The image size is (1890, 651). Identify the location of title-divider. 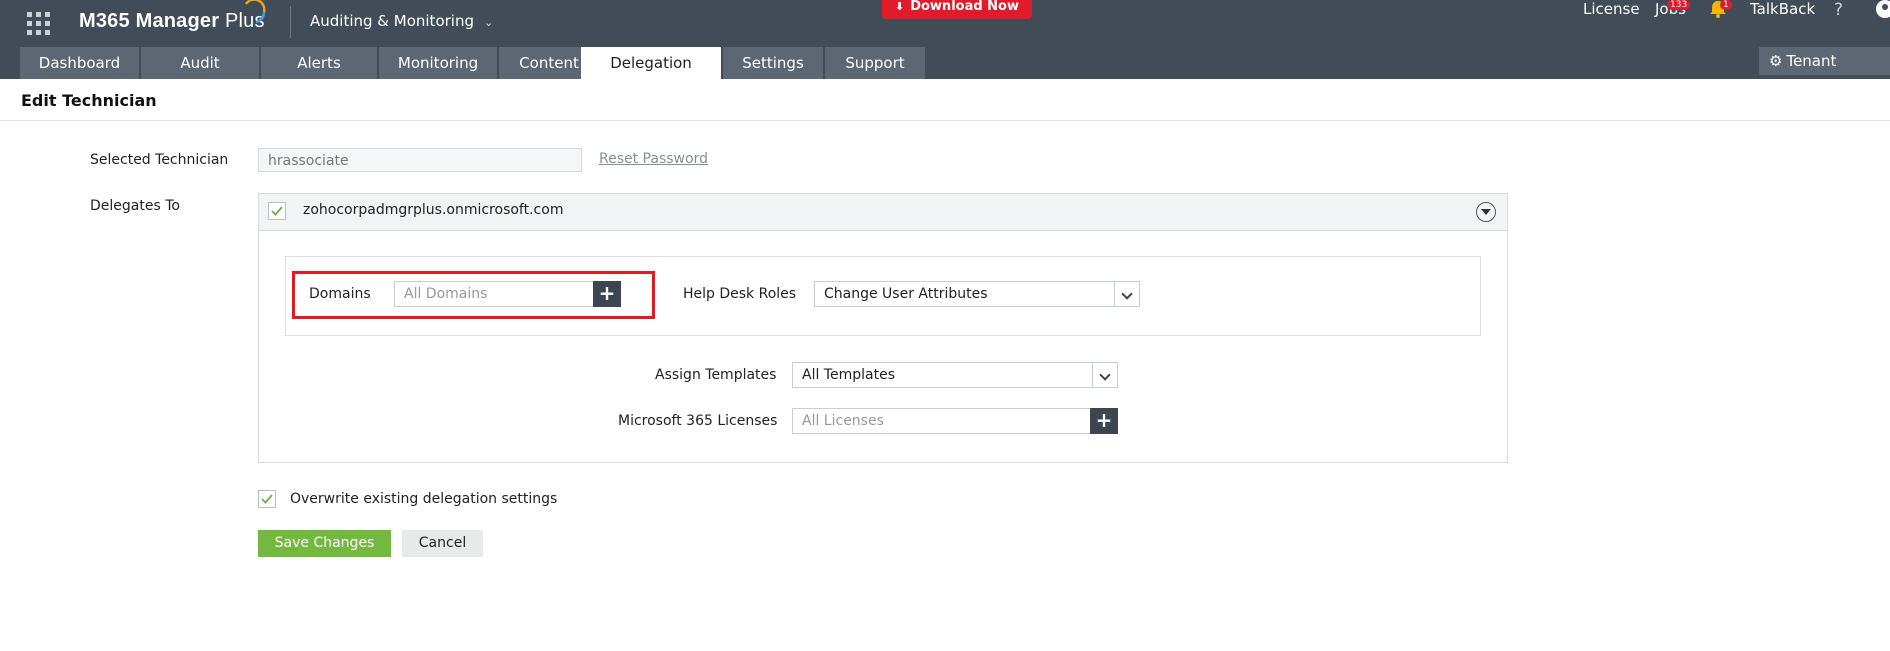
(945, 120).